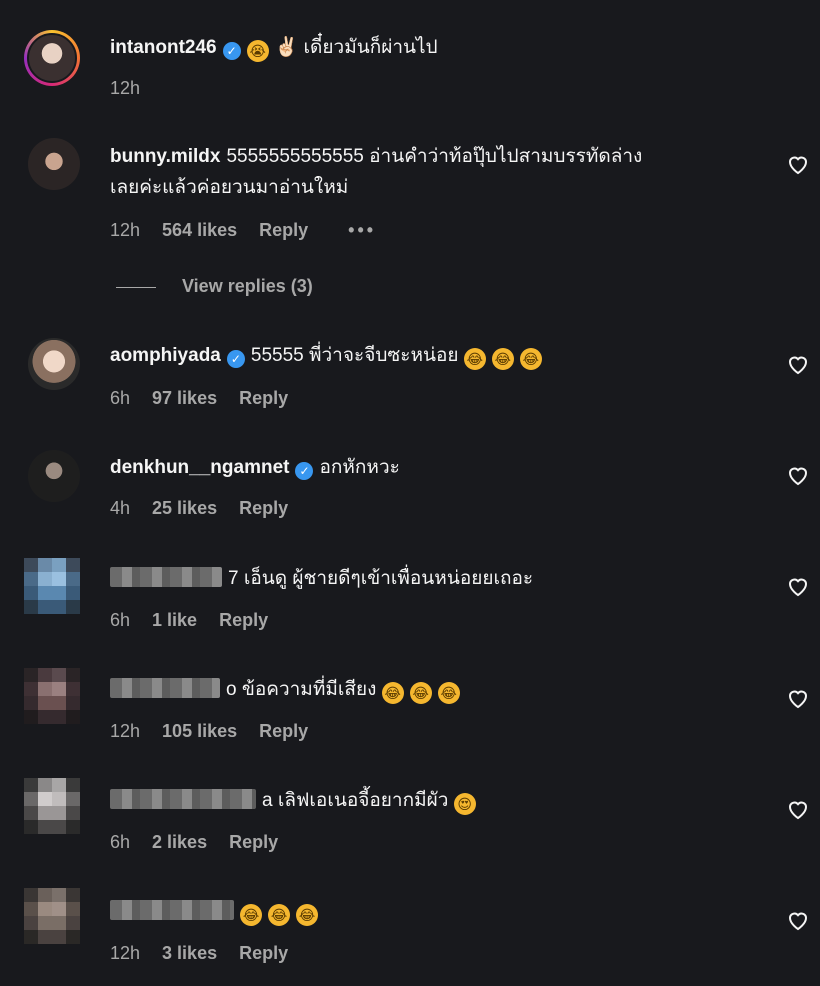 This screenshot has width=820, height=986. Describe the element at coordinates (179, 842) in the screenshot. I see `like-count: 2 likes` at that location.